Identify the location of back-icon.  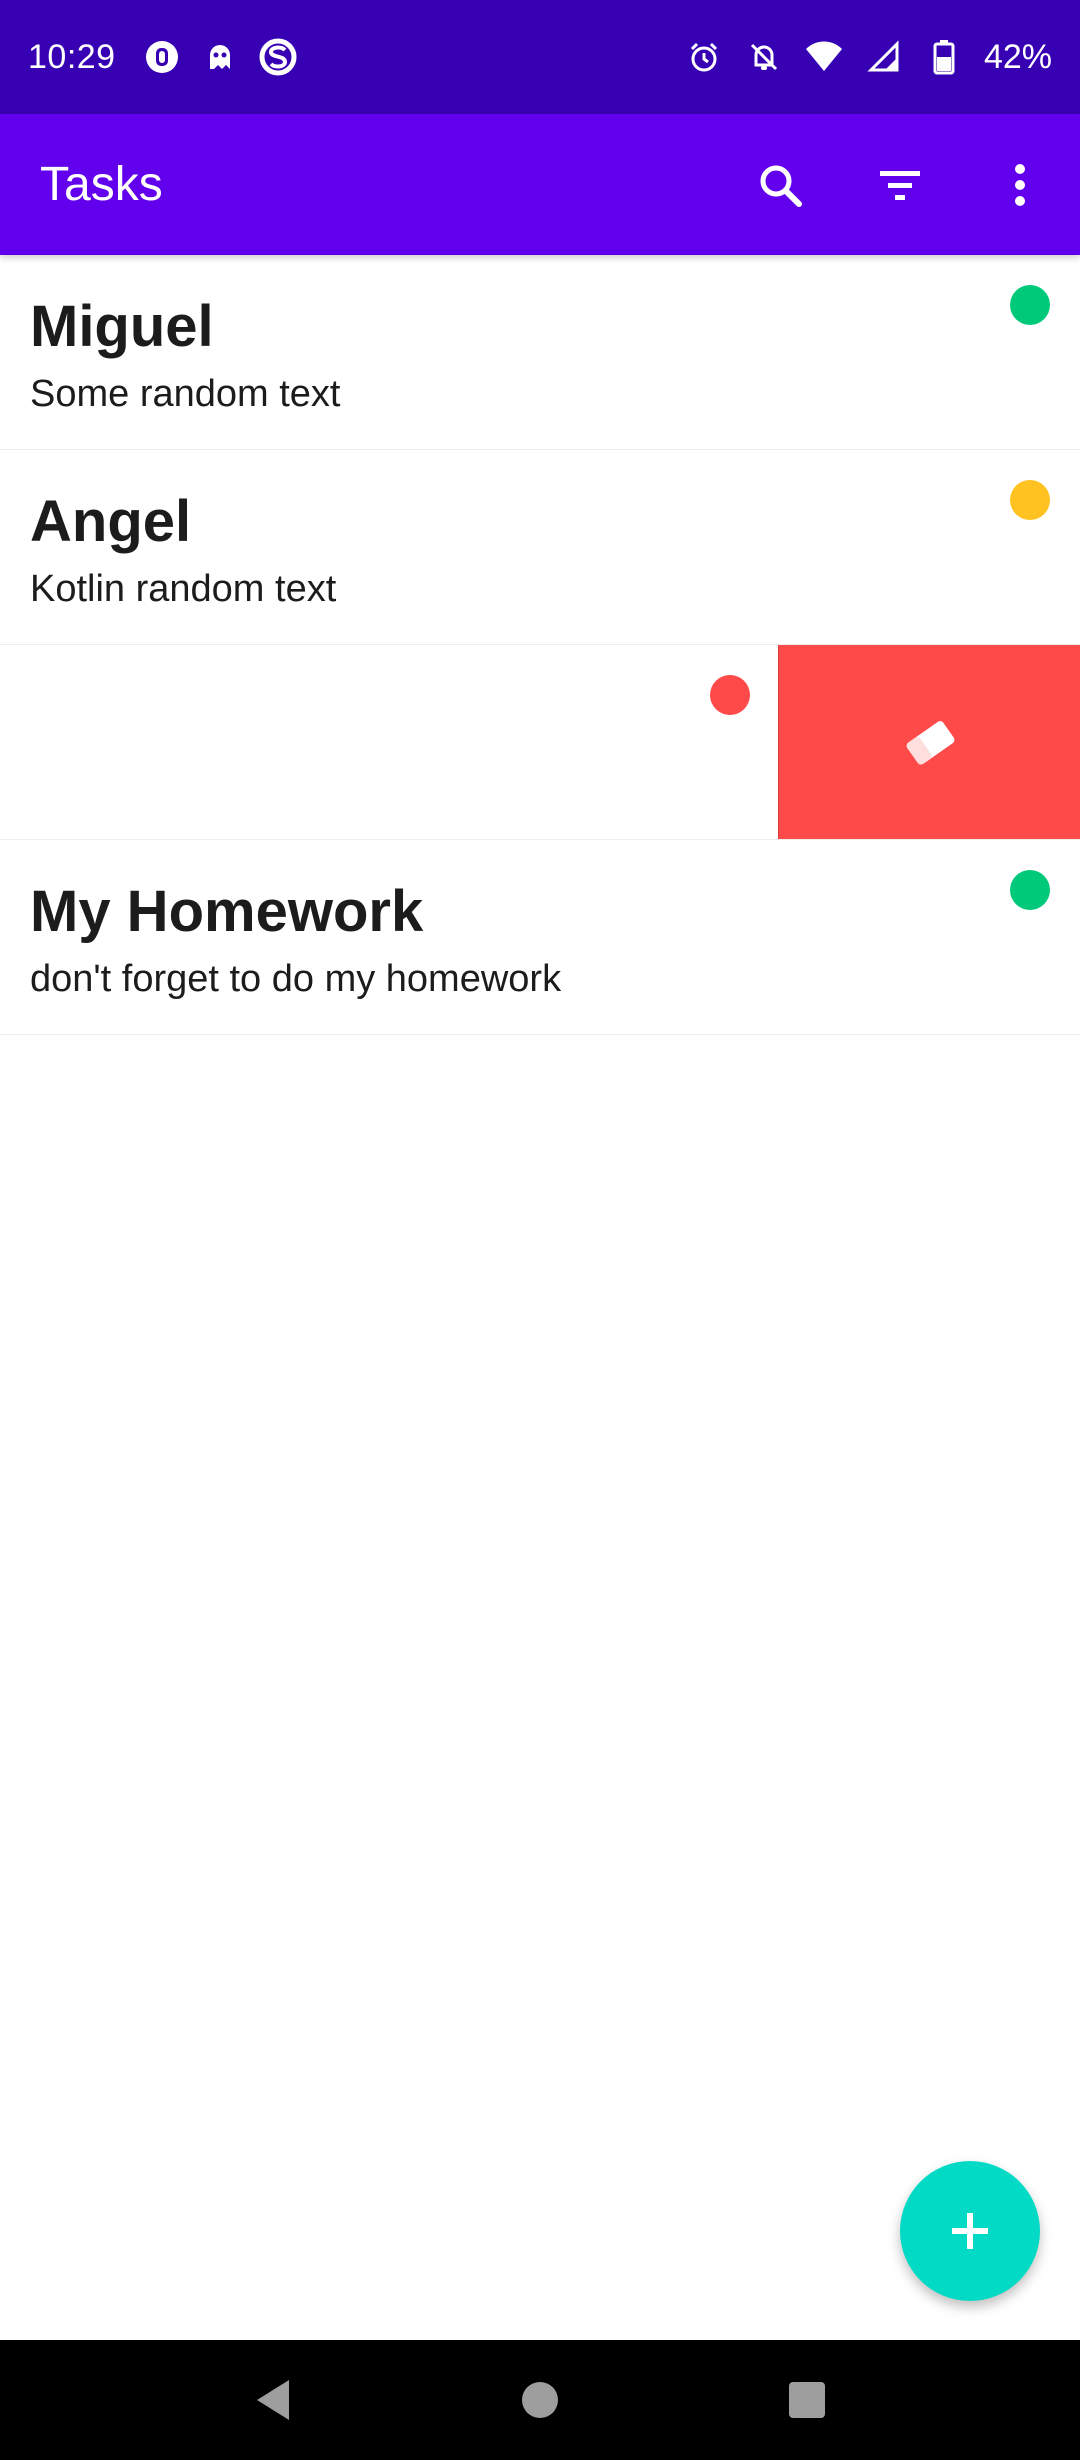
(273, 2400).